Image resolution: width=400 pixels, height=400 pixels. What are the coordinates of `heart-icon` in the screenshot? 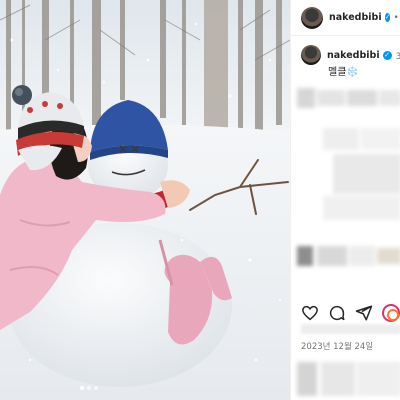 It's located at (310, 313).